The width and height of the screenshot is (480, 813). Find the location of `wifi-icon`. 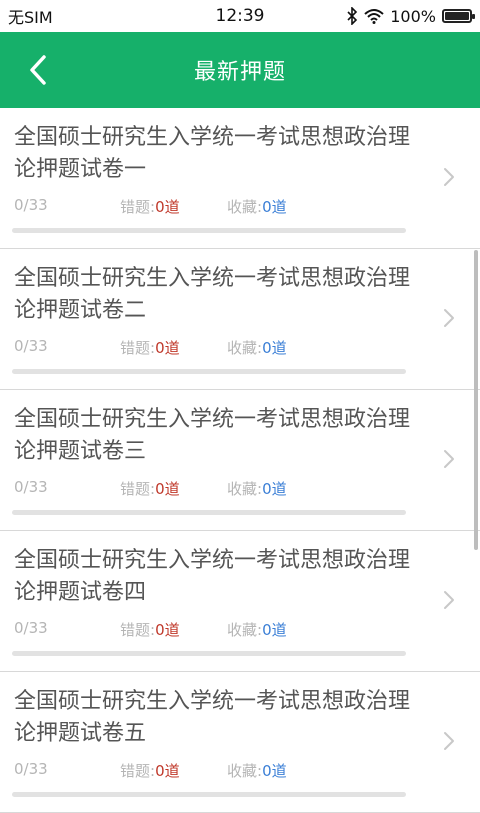

wifi-icon is located at coordinates (374, 16).